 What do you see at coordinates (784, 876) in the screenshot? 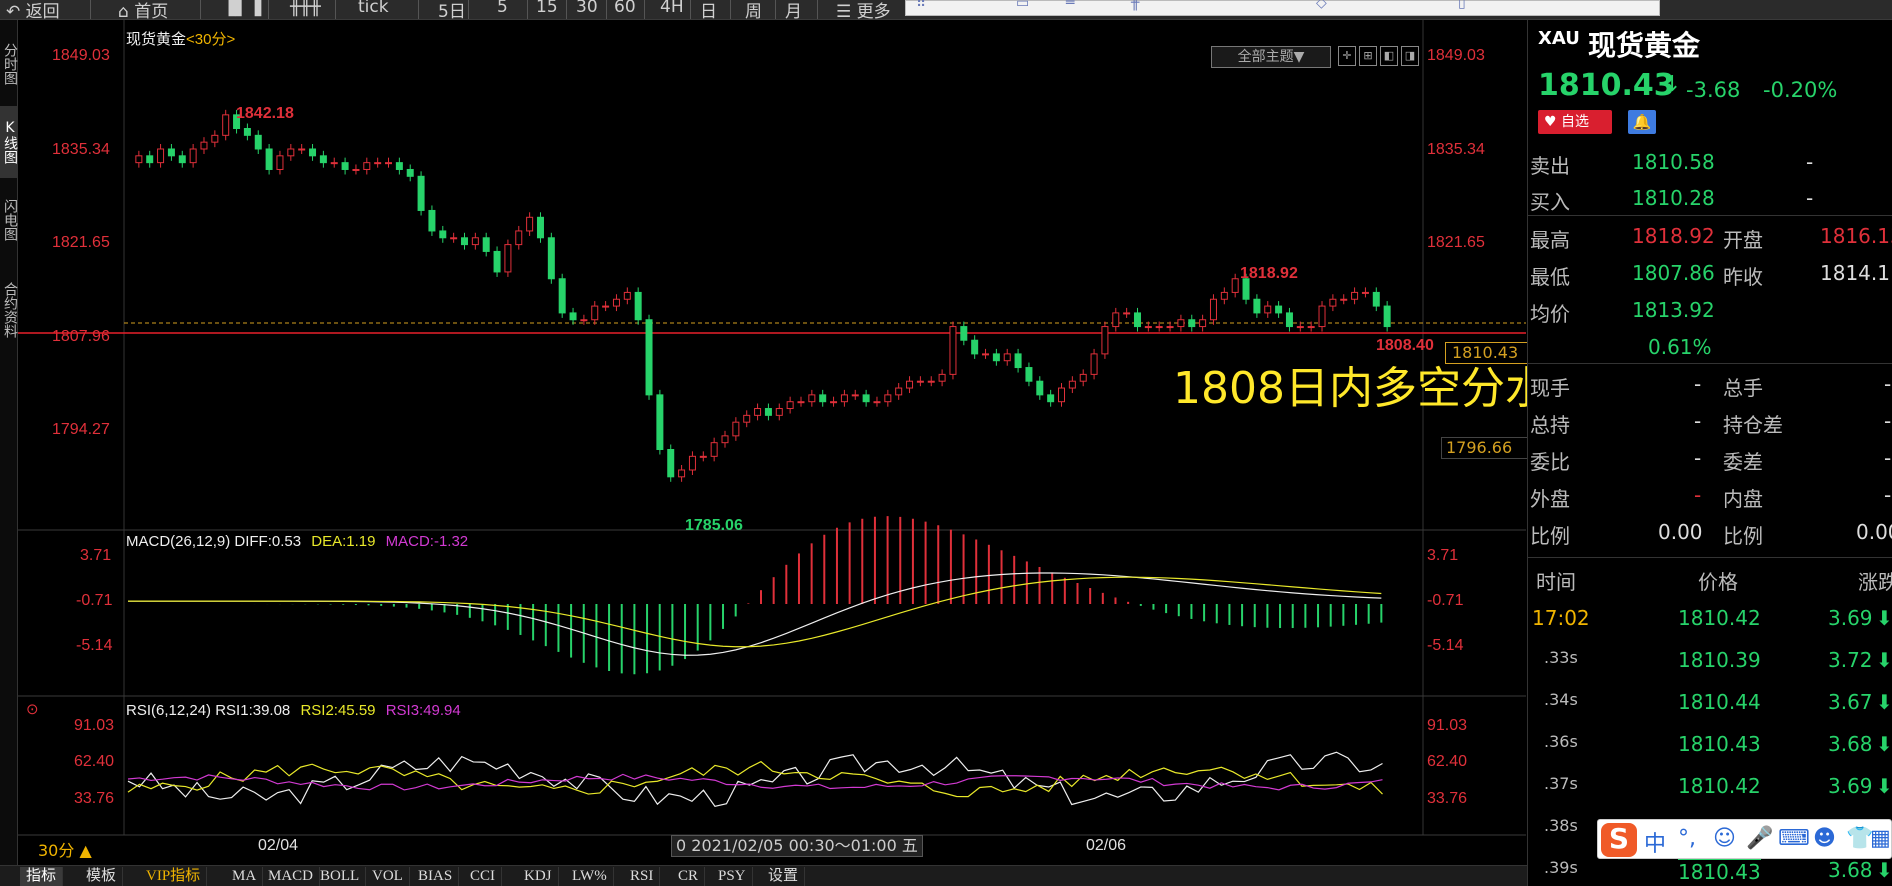
I see `indicator-tab: 设置` at bounding box center [784, 876].